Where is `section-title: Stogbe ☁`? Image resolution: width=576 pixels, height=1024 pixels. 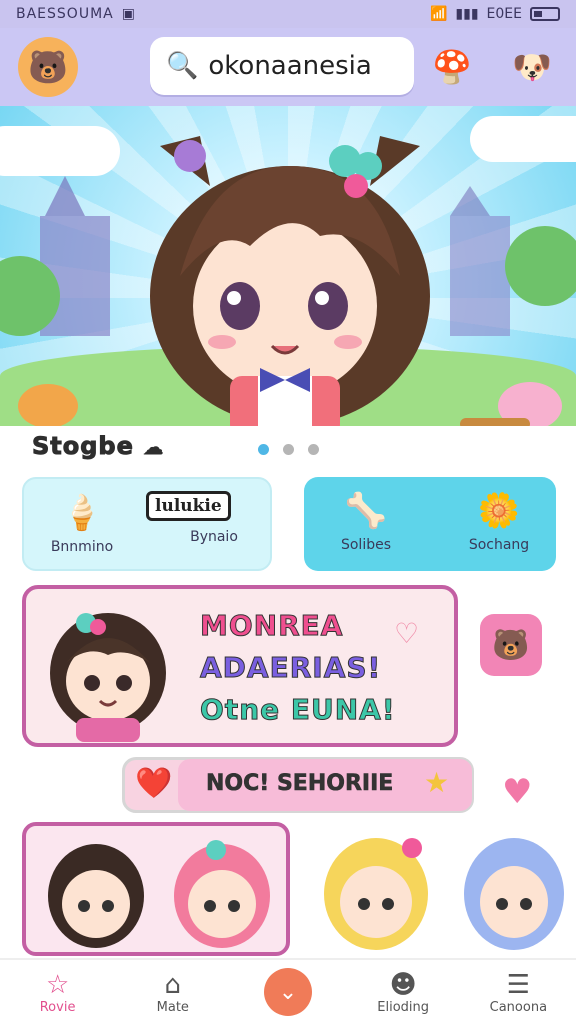
section-title: Stogbe ☁ is located at coordinates (98, 446).